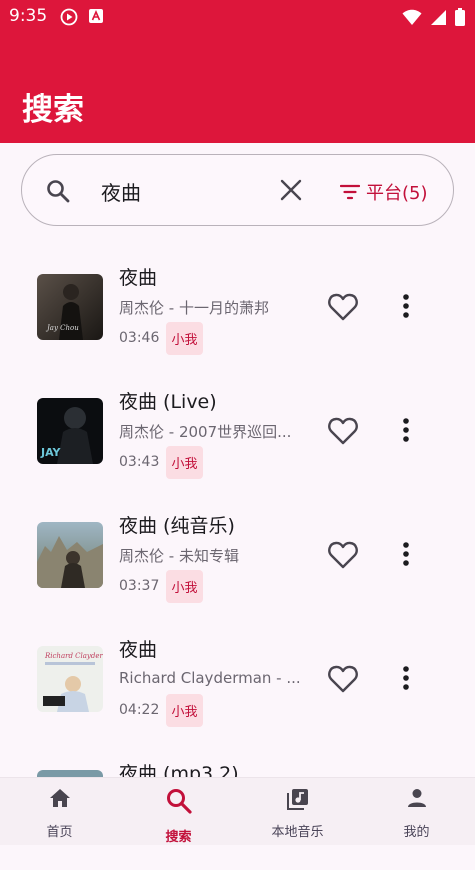 The width and height of the screenshot is (475, 870). Describe the element at coordinates (194, 308) in the screenshot. I see `song-artist-album: 周杰伦 - 十一月的萧邦` at that location.